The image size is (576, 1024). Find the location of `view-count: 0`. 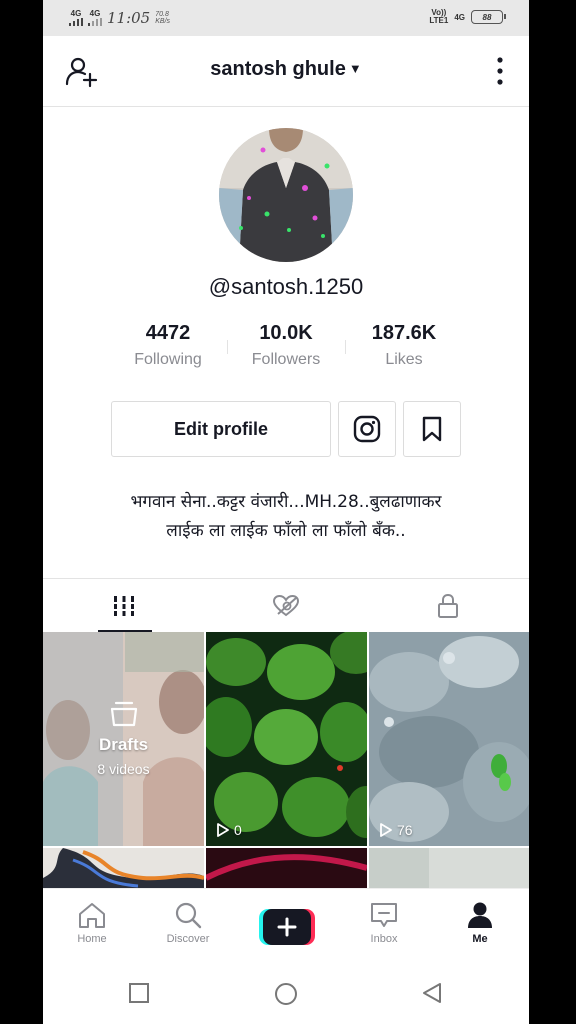

view-count: 0 is located at coordinates (229, 830).